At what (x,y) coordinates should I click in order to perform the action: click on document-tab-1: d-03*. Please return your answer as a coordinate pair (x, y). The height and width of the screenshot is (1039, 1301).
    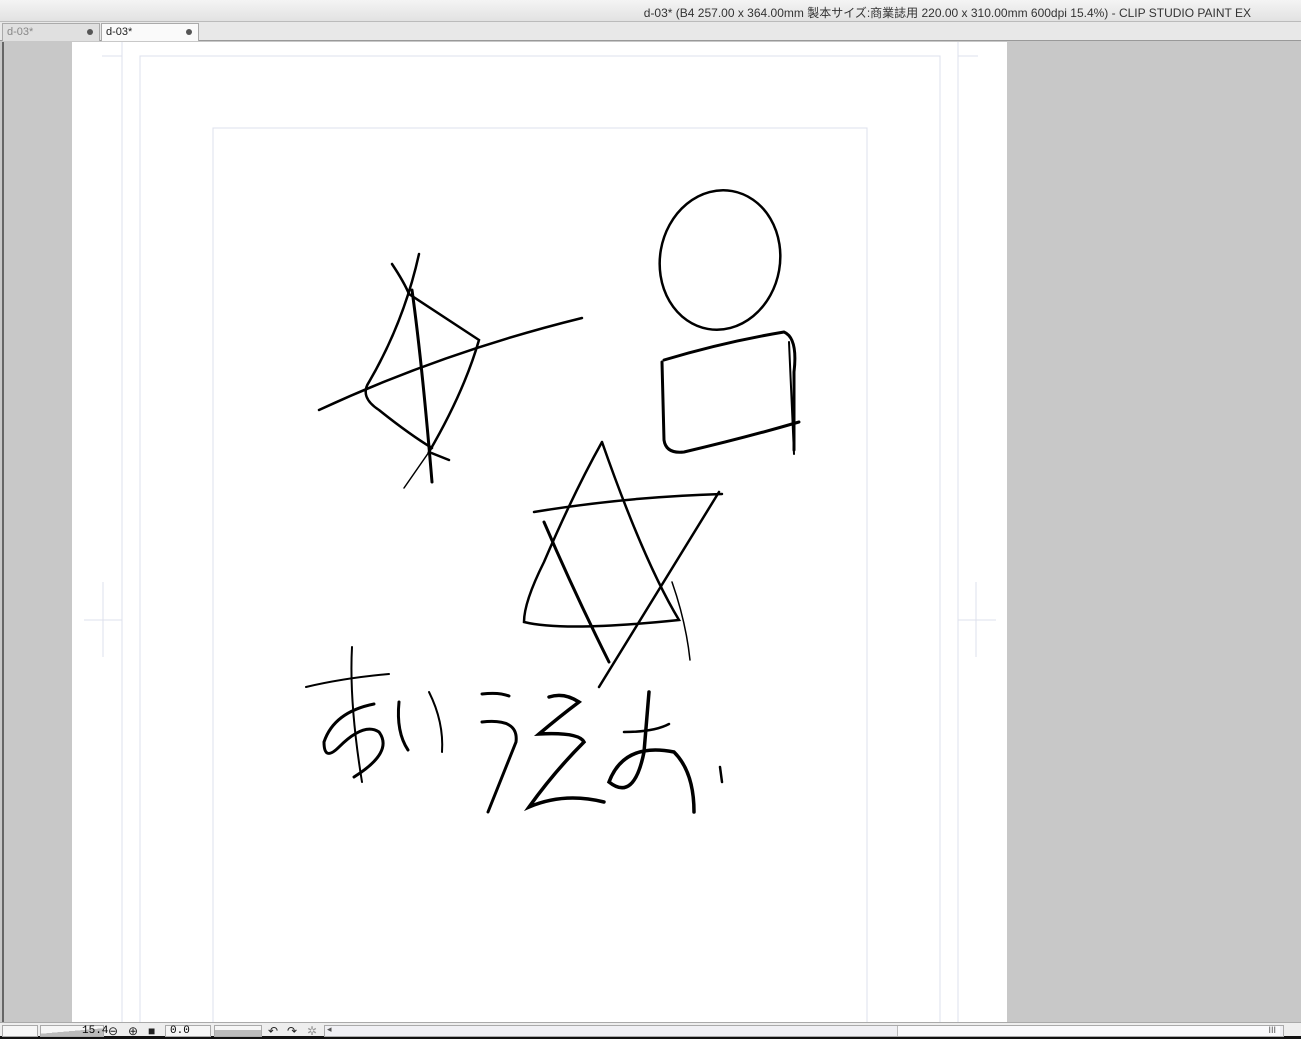
    Looking at the image, I should click on (51, 32).